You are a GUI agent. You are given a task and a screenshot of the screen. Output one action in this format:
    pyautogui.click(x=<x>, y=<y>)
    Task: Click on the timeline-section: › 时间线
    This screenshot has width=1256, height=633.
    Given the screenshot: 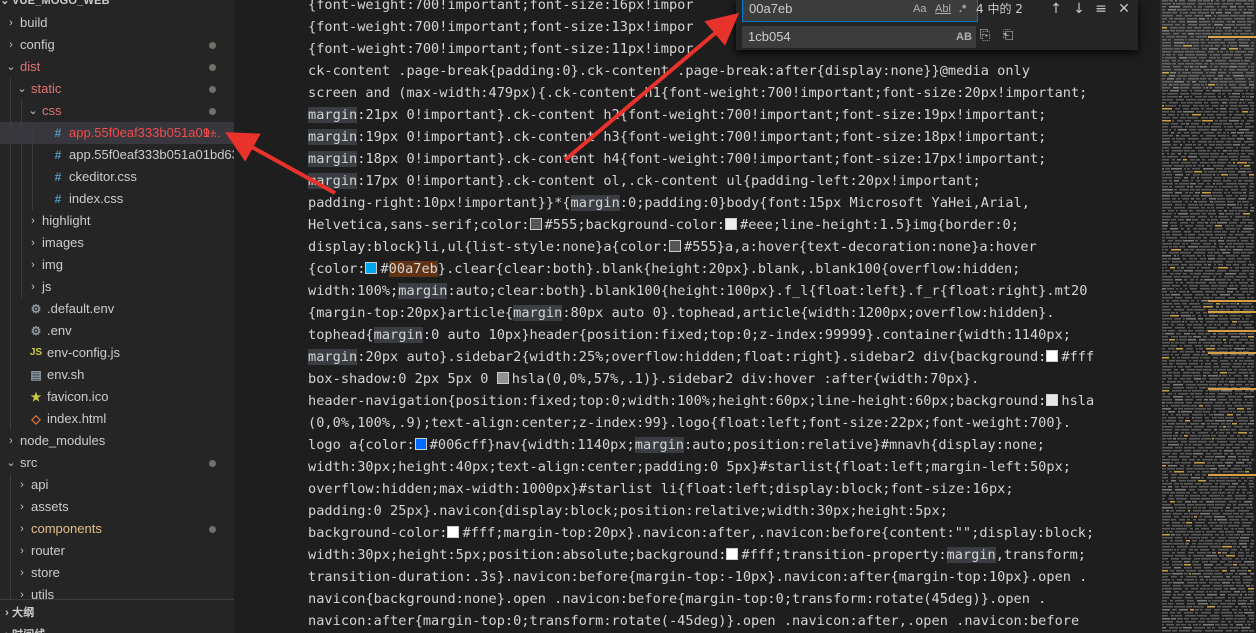 What is the action you would take?
    pyautogui.click(x=117, y=628)
    